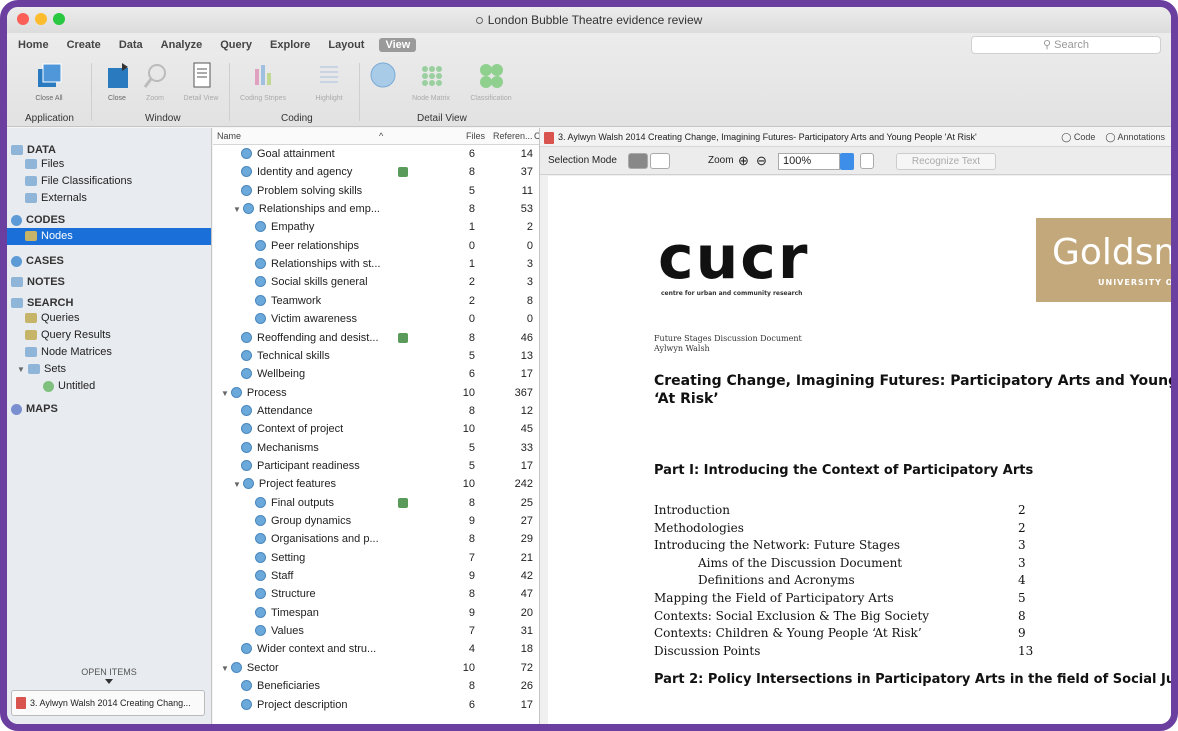  I want to click on node-row: Beneficiaries 8 26, so click(376, 686).